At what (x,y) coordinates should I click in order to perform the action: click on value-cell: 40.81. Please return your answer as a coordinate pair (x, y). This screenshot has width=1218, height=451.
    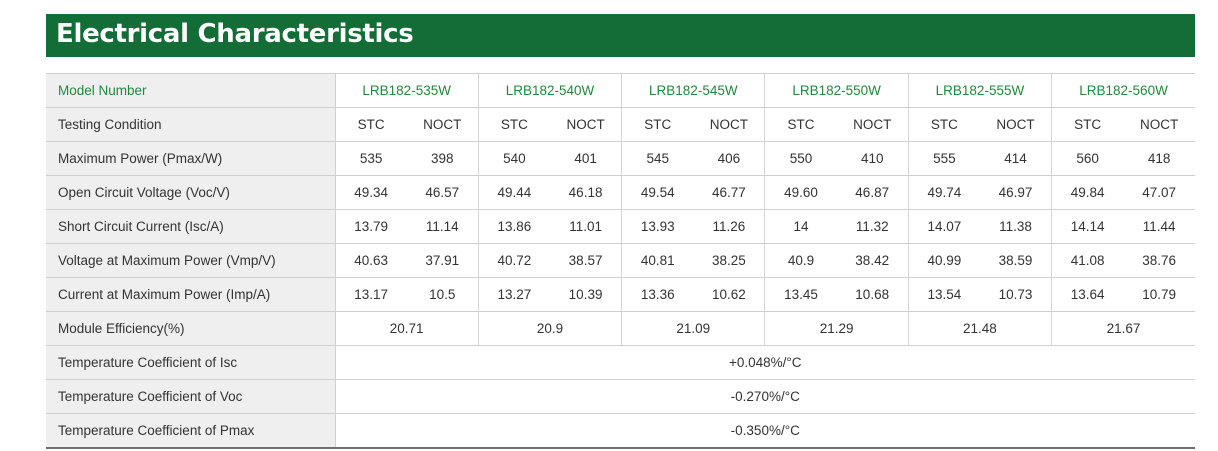
    Looking at the image, I should click on (657, 260).